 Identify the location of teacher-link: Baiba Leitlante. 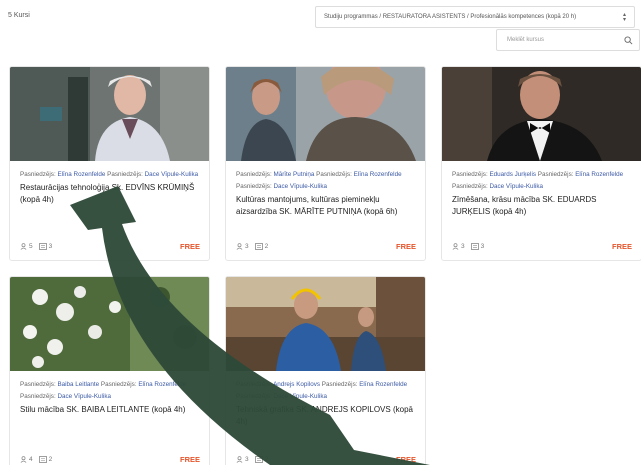
(78, 384).